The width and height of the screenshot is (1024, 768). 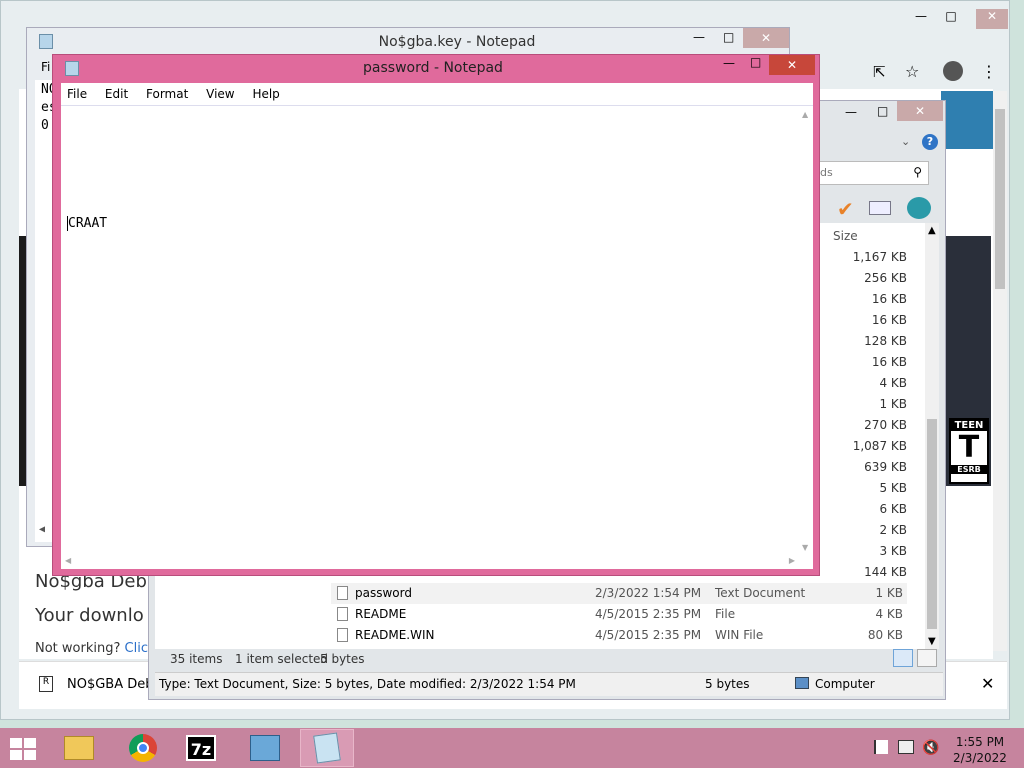 What do you see at coordinates (879, 257) in the screenshot?
I see `size-cell: 1,167 KB` at bounding box center [879, 257].